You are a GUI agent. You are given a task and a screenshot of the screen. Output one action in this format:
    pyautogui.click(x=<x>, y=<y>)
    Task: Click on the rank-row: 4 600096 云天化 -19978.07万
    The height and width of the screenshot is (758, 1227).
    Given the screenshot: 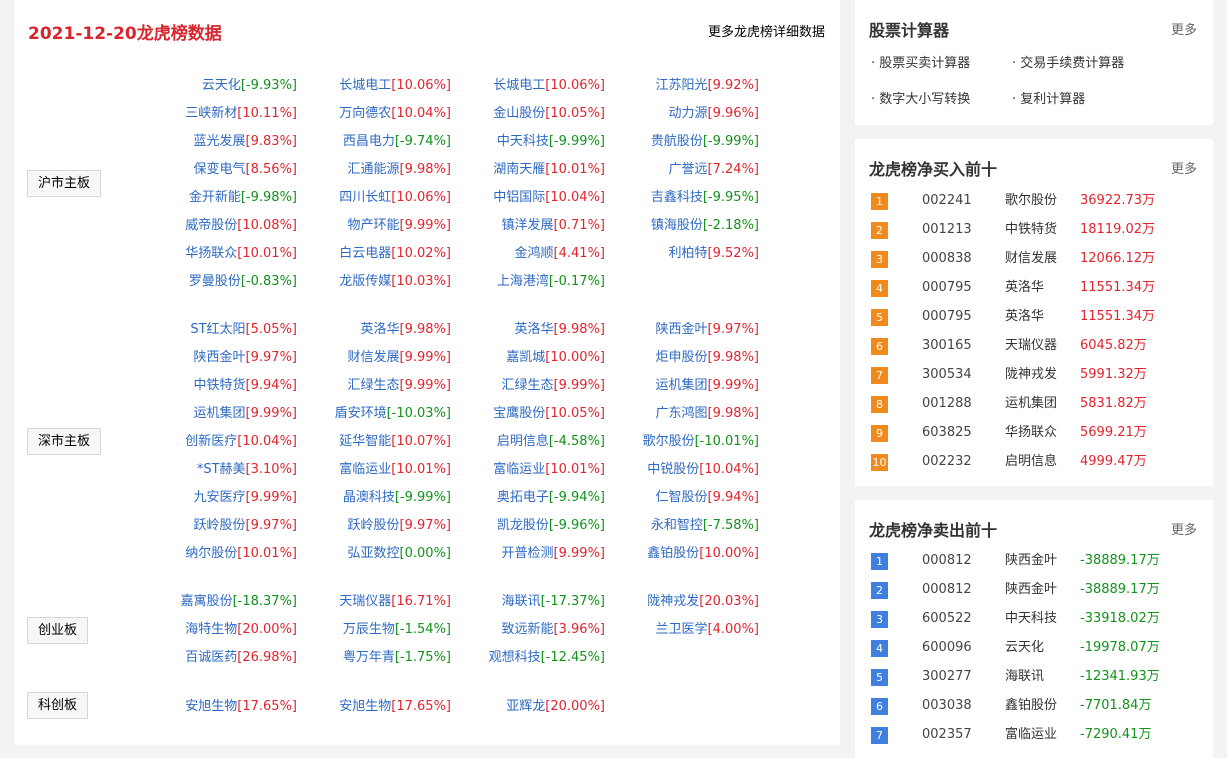 What is the action you would take?
    pyautogui.click(x=1034, y=649)
    